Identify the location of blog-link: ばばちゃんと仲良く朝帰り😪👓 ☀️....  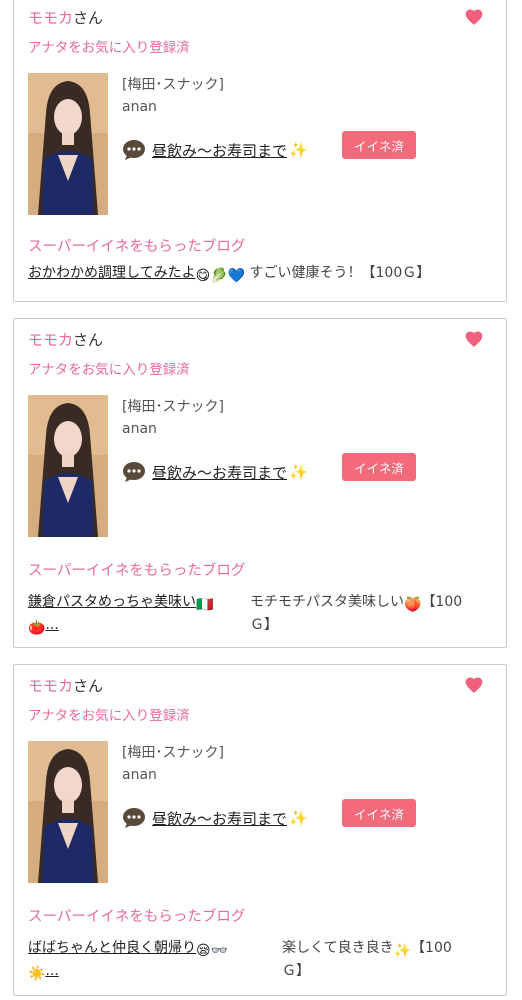
(148, 961).